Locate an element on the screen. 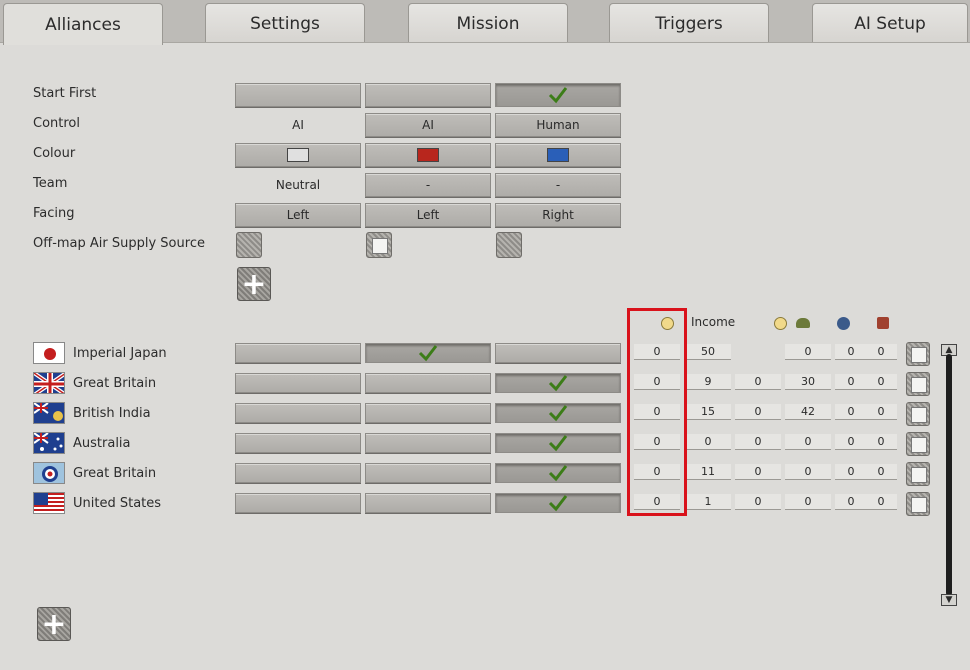  air-supply-label: Off-map Air Supply Source is located at coordinates (119, 243).